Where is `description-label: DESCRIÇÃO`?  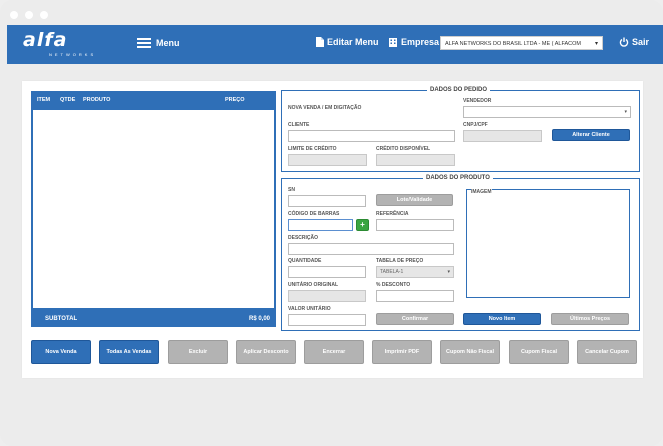
description-label: DESCRIÇÃO is located at coordinates (303, 238).